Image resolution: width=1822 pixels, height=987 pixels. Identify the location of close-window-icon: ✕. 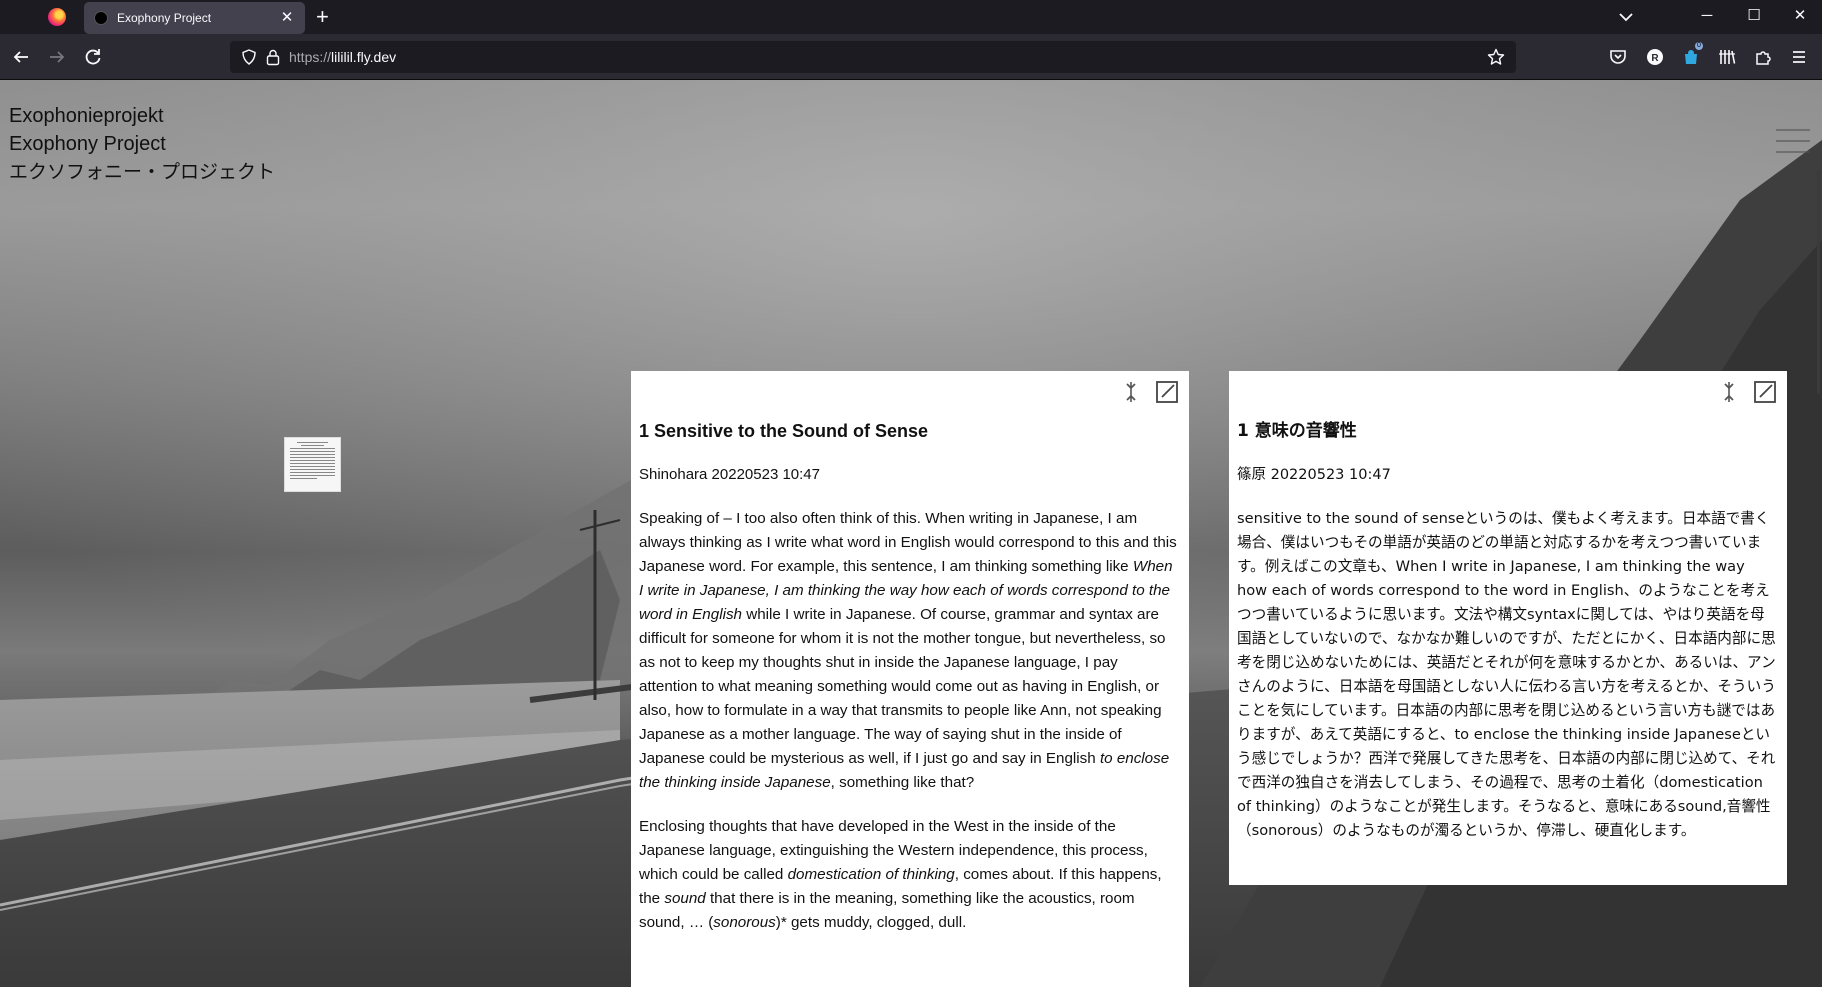
(1800, 16).